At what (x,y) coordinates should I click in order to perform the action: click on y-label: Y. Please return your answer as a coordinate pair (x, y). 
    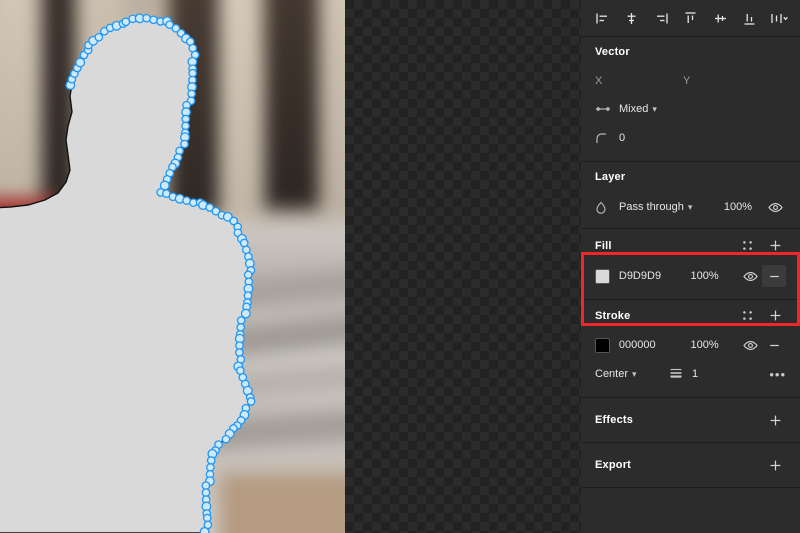
    Looking at the image, I should click on (687, 81).